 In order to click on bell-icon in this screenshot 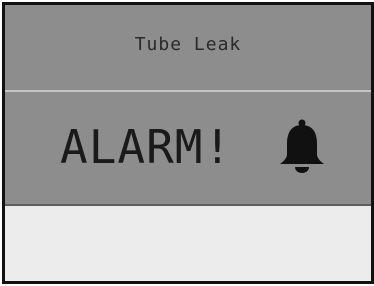, I will do `click(302, 146)`.